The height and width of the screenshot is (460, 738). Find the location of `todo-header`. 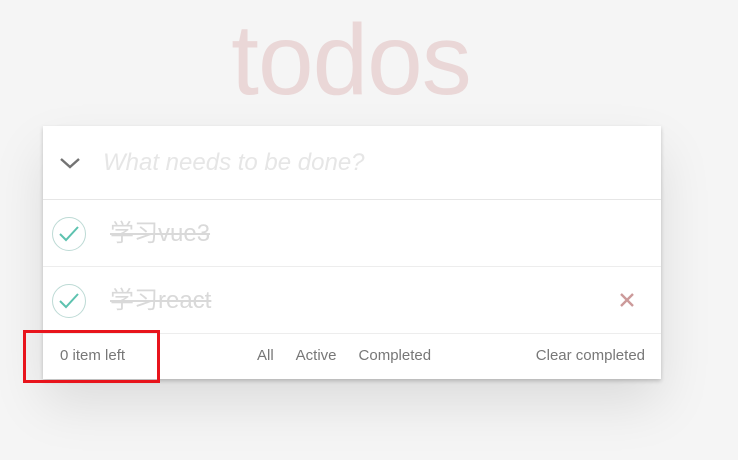

todo-header is located at coordinates (352, 163).